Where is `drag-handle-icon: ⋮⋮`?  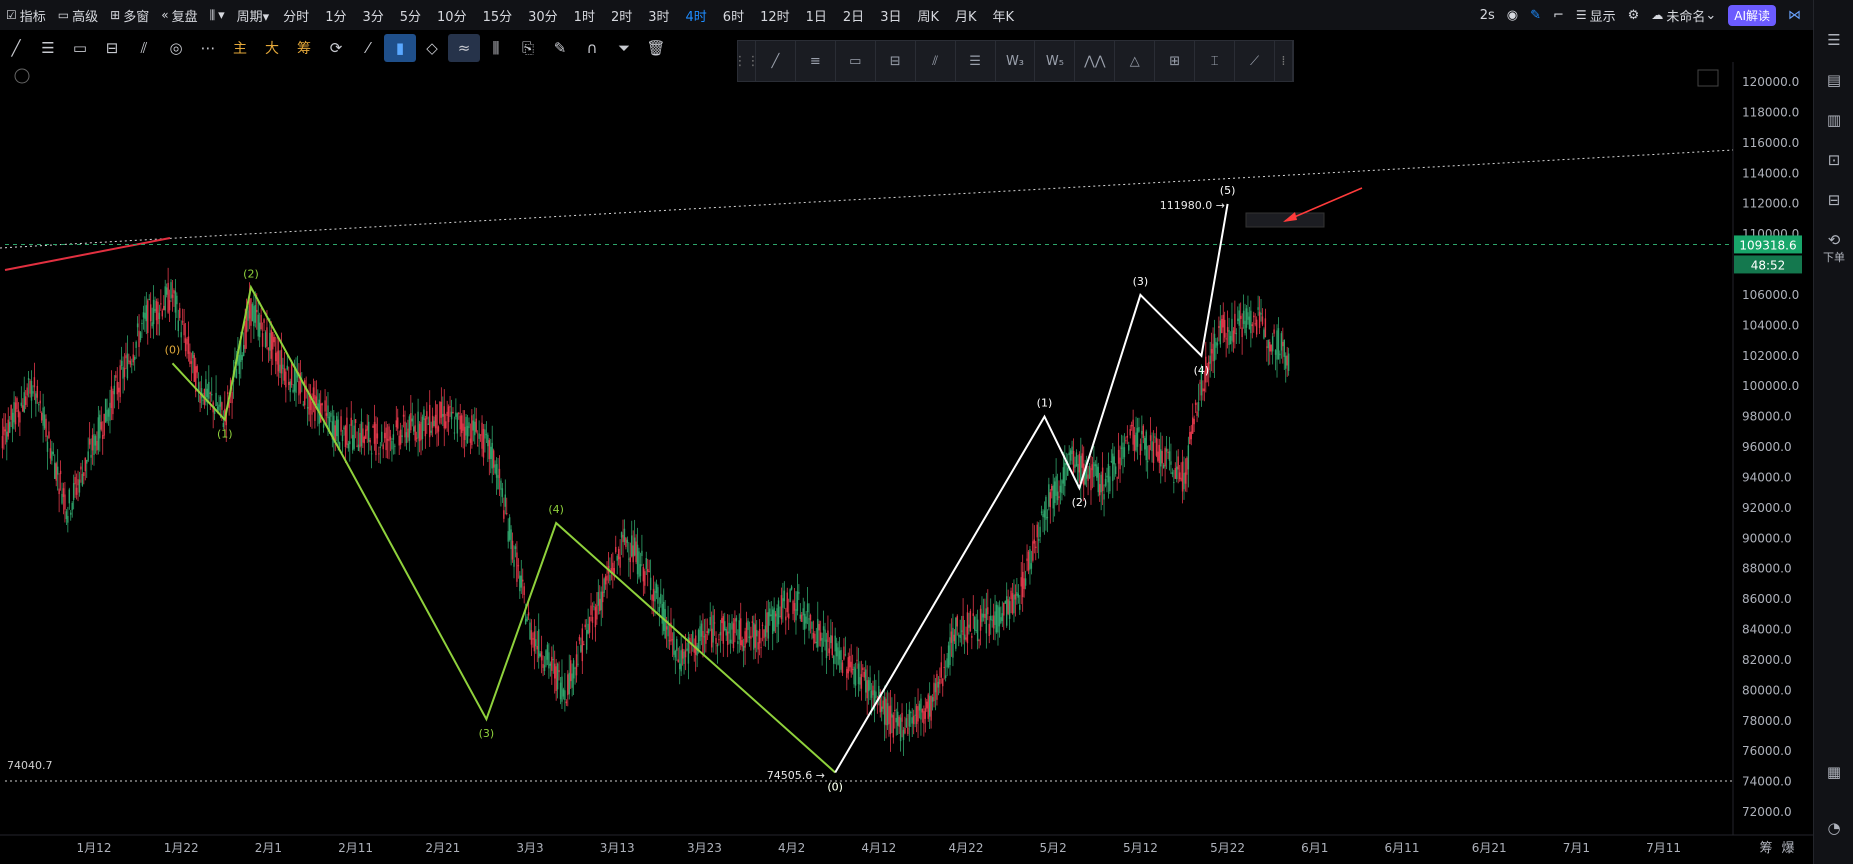 drag-handle-icon: ⋮⋮ is located at coordinates (747, 61).